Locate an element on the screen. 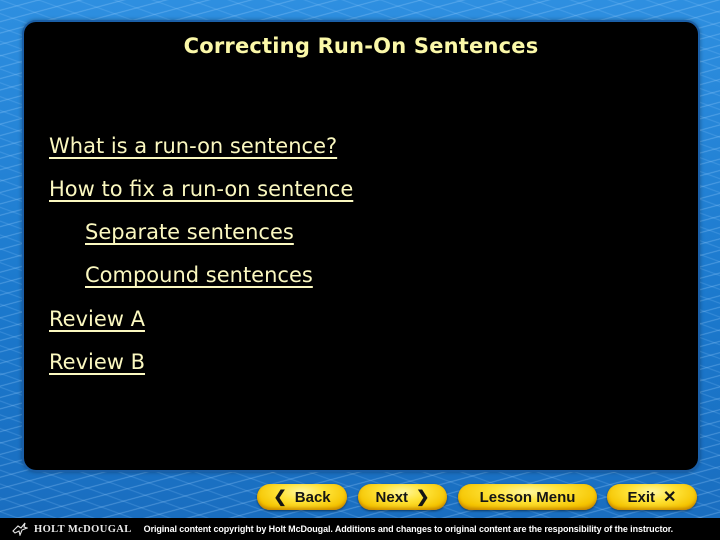 The height and width of the screenshot is (540, 720). exit-button: Exit ✕ is located at coordinates (652, 497).